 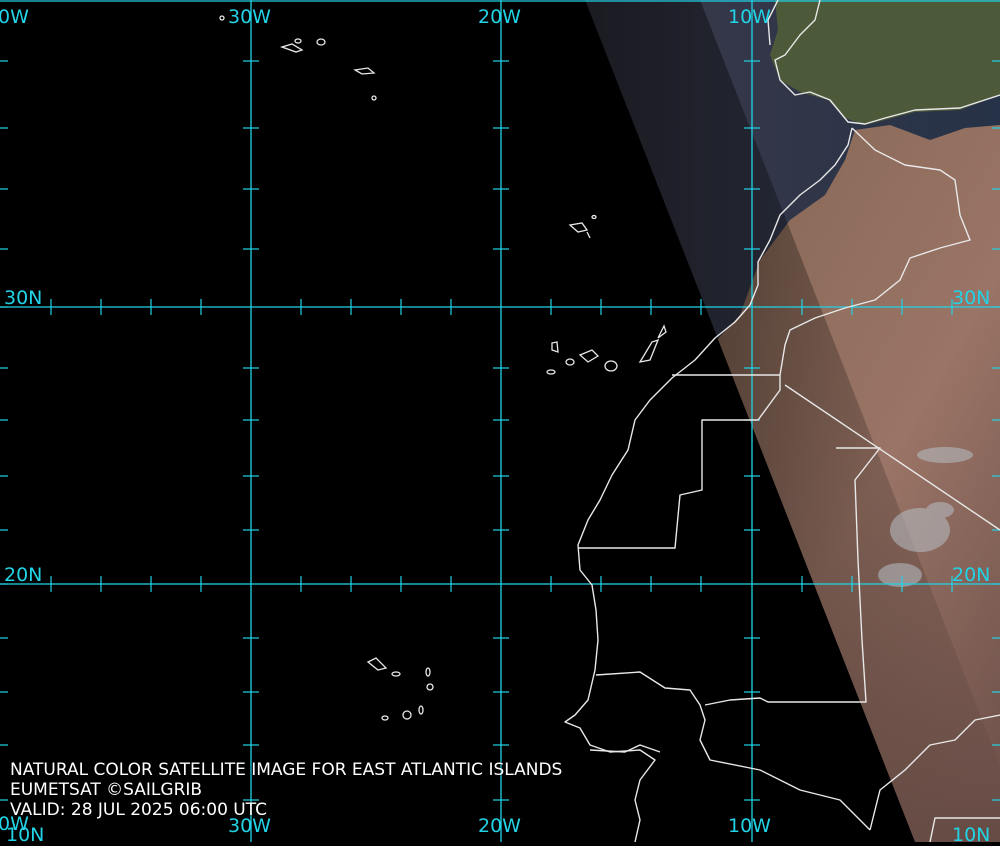 What do you see at coordinates (971, 298) in the screenshot?
I see `lat-label-30n-right: 30N` at bounding box center [971, 298].